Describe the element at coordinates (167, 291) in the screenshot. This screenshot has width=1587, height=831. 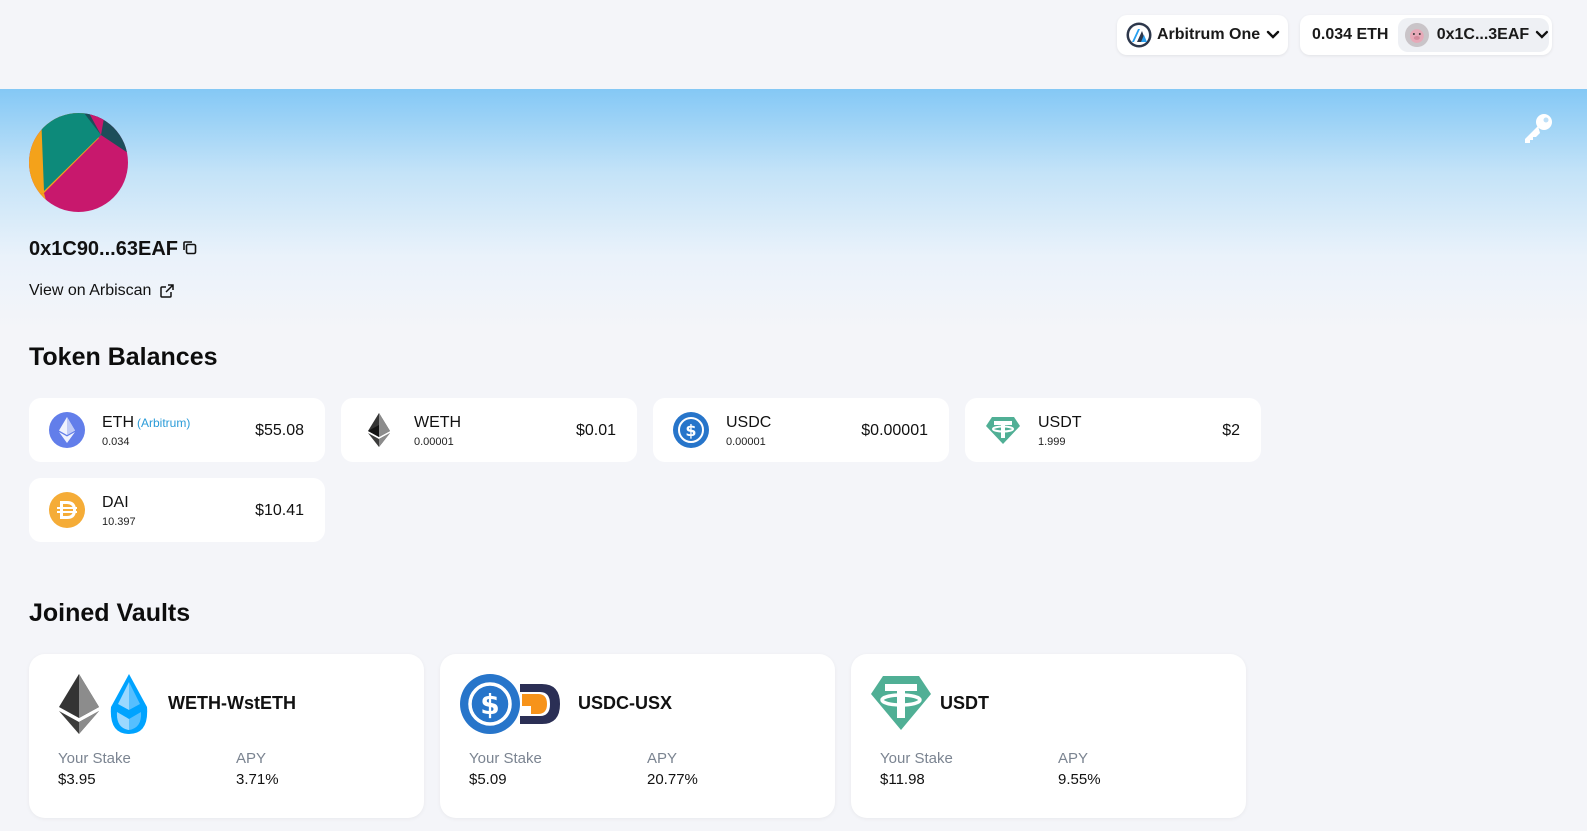
I see `external-link-icon` at that location.